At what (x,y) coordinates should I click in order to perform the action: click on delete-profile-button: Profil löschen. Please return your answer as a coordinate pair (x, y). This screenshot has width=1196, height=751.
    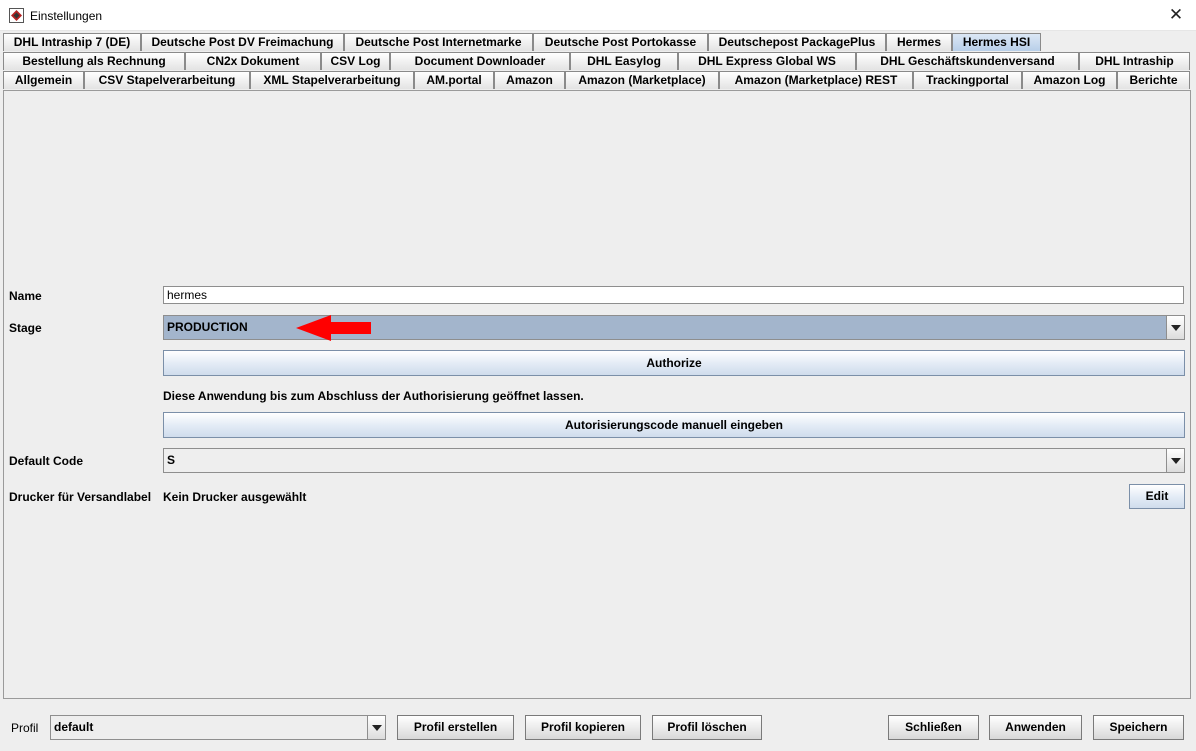
    Looking at the image, I should click on (707, 727).